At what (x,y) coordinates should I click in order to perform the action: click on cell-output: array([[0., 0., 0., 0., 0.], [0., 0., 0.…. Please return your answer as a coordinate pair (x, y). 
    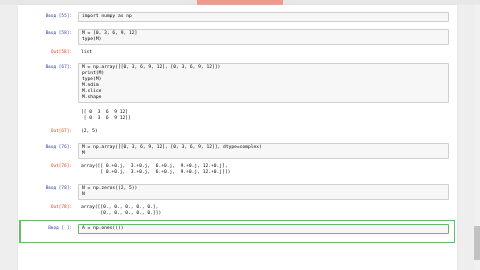
    Looking at the image, I should click on (265, 211).